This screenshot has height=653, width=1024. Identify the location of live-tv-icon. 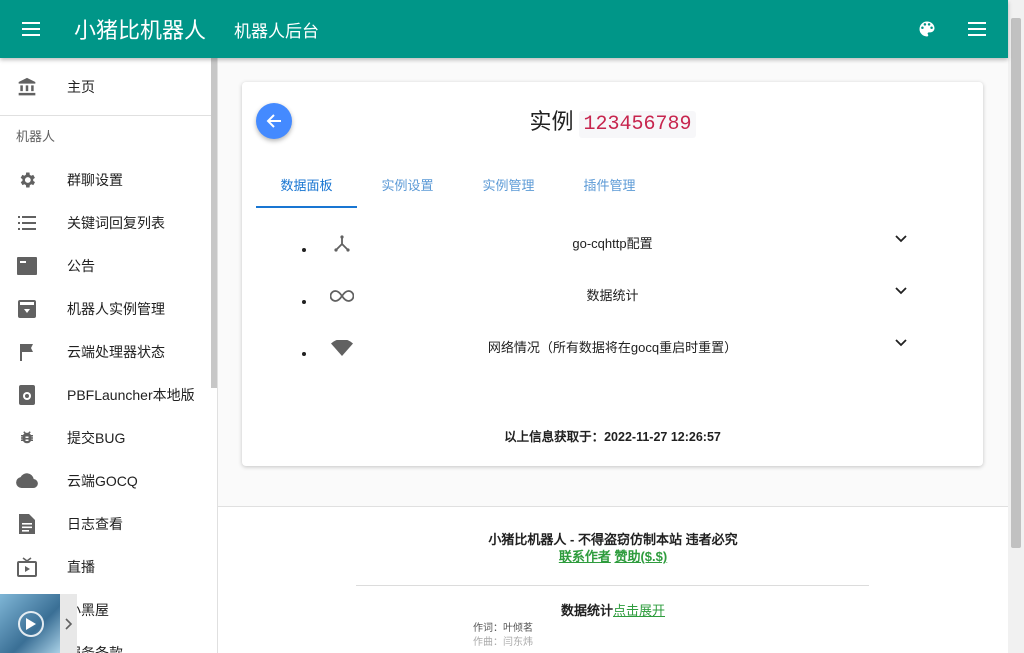
(27, 567).